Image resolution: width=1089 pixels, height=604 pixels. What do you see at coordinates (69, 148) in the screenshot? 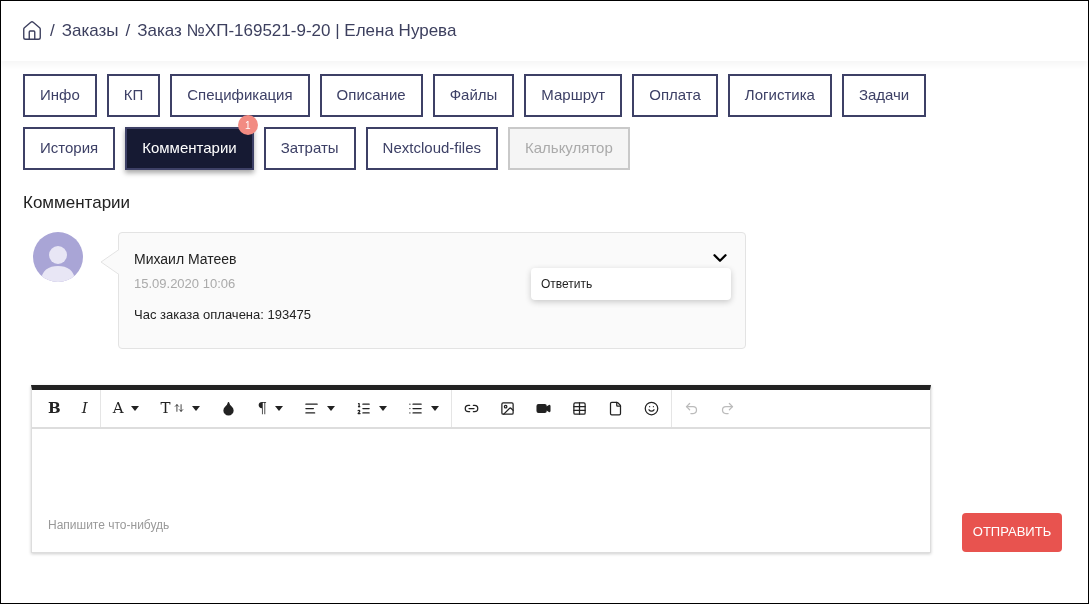
I see `tab: История` at bounding box center [69, 148].